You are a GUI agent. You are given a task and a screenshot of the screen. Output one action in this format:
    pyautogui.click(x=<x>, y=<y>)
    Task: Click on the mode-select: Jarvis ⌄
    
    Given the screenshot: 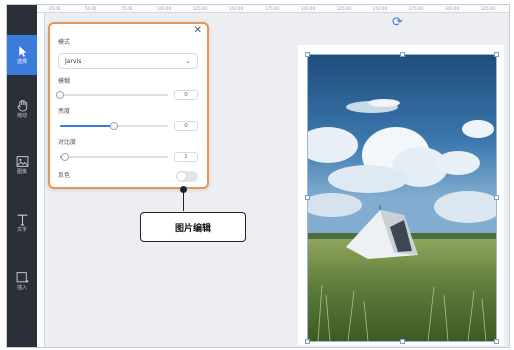 What is the action you would take?
    pyautogui.click(x=128, y=61)
    